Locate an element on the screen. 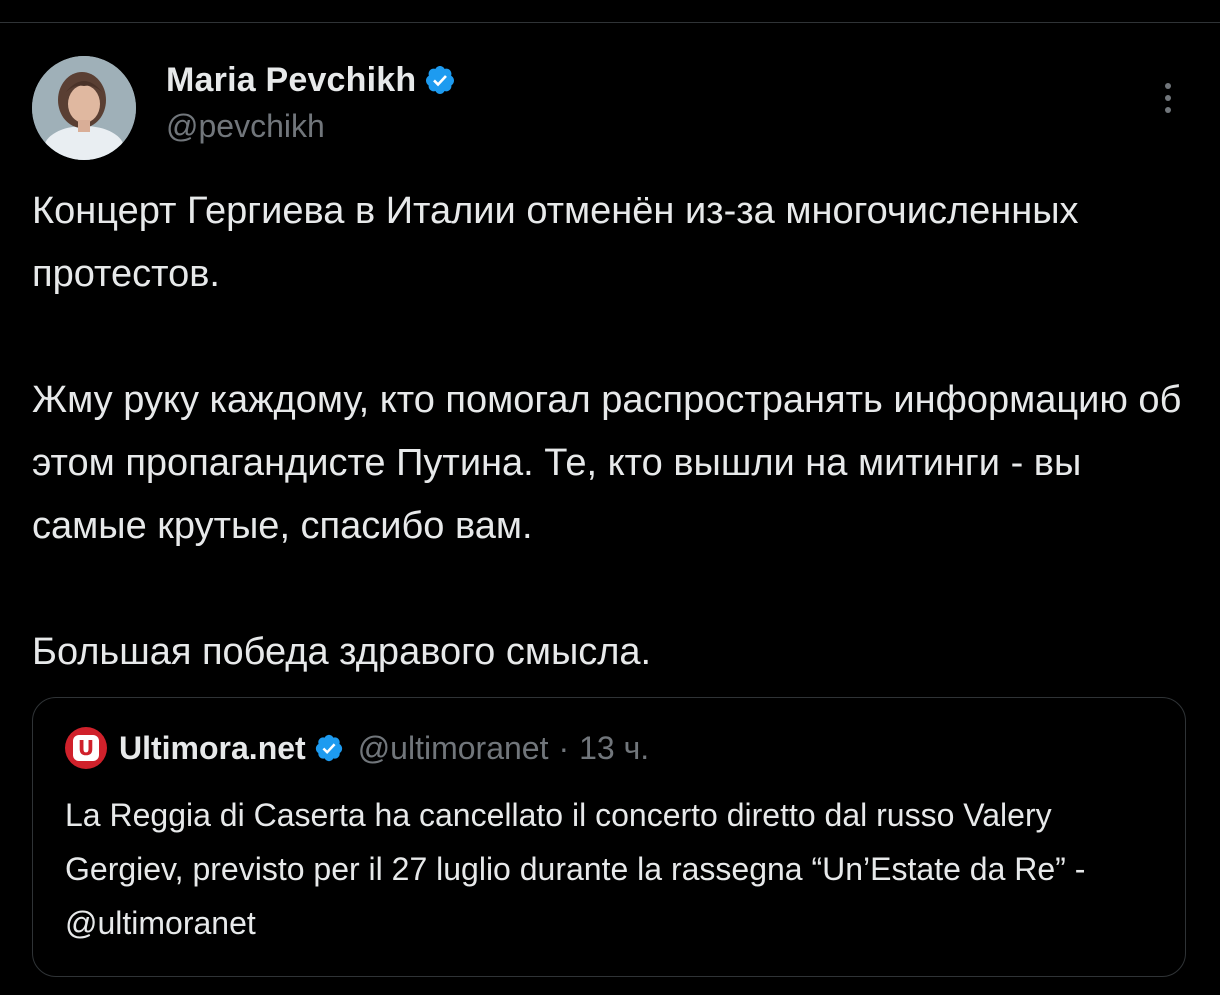 Image resolution: width=1220 pixels, height=995 pixels. quoted-tweet-header: U Ultimora.net @ultimoranet · 13 ч. is located at coordinates (357, 748).